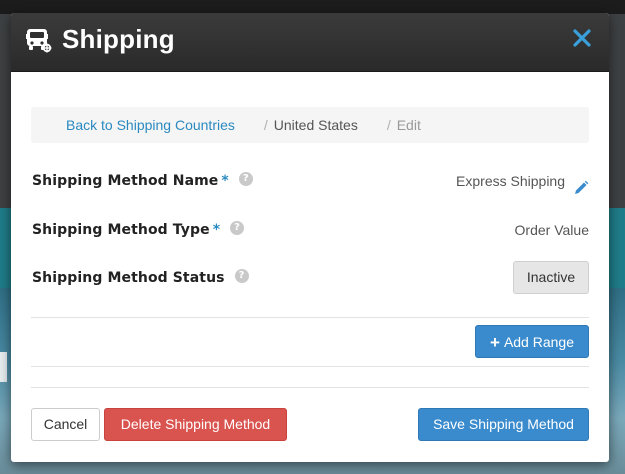 The height and width of the screenshot is (474, 625). Describe the element at coordinates (65, 424) in the screenshot. I see `cancel-button: Cancel` at that location.